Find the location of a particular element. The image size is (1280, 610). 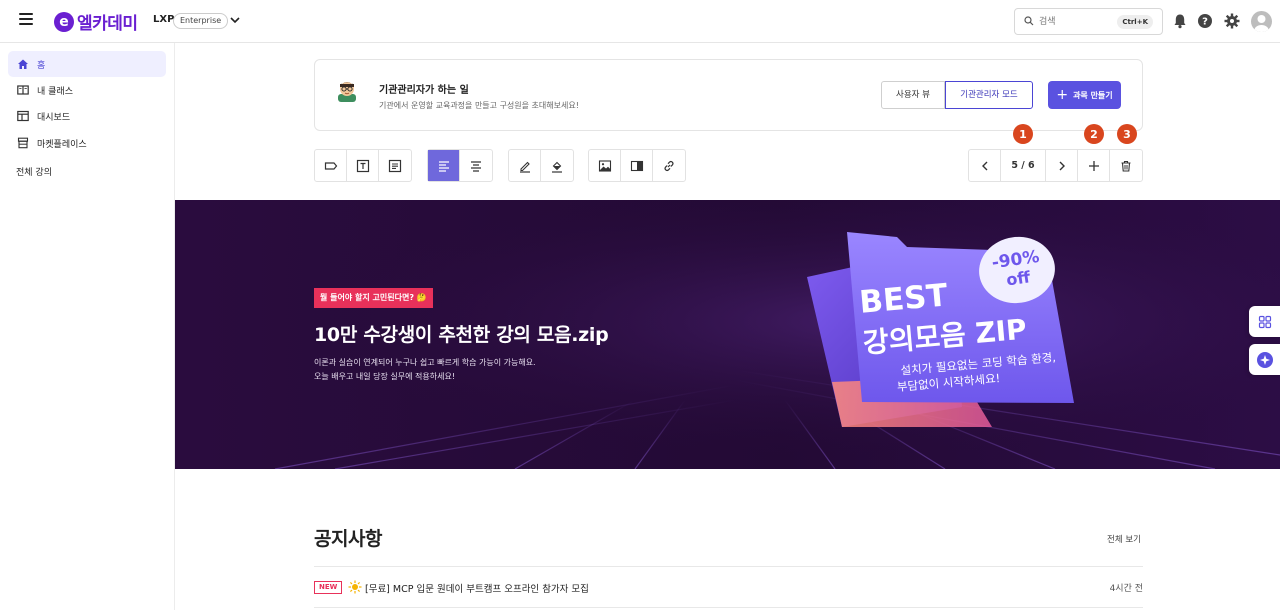

sidebar-item-label: 마켓플레이스 is located at coordinates (62, 144).